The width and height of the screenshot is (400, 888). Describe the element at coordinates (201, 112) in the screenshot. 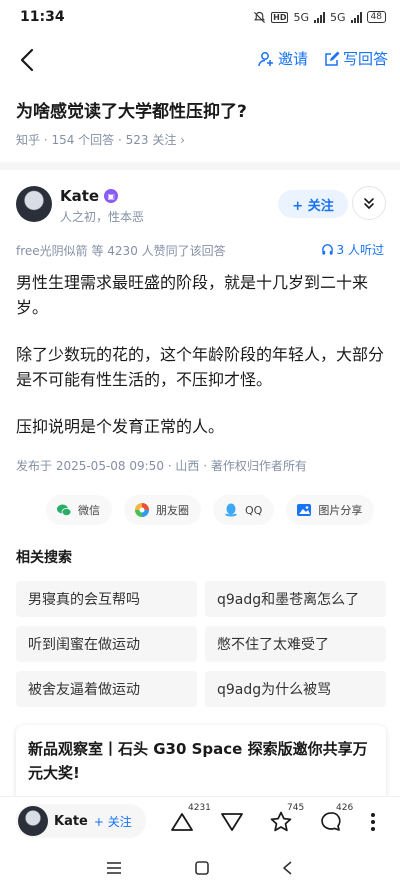

I see `question-title: 为啥感觉读了大学都性压抑了?` at that location.